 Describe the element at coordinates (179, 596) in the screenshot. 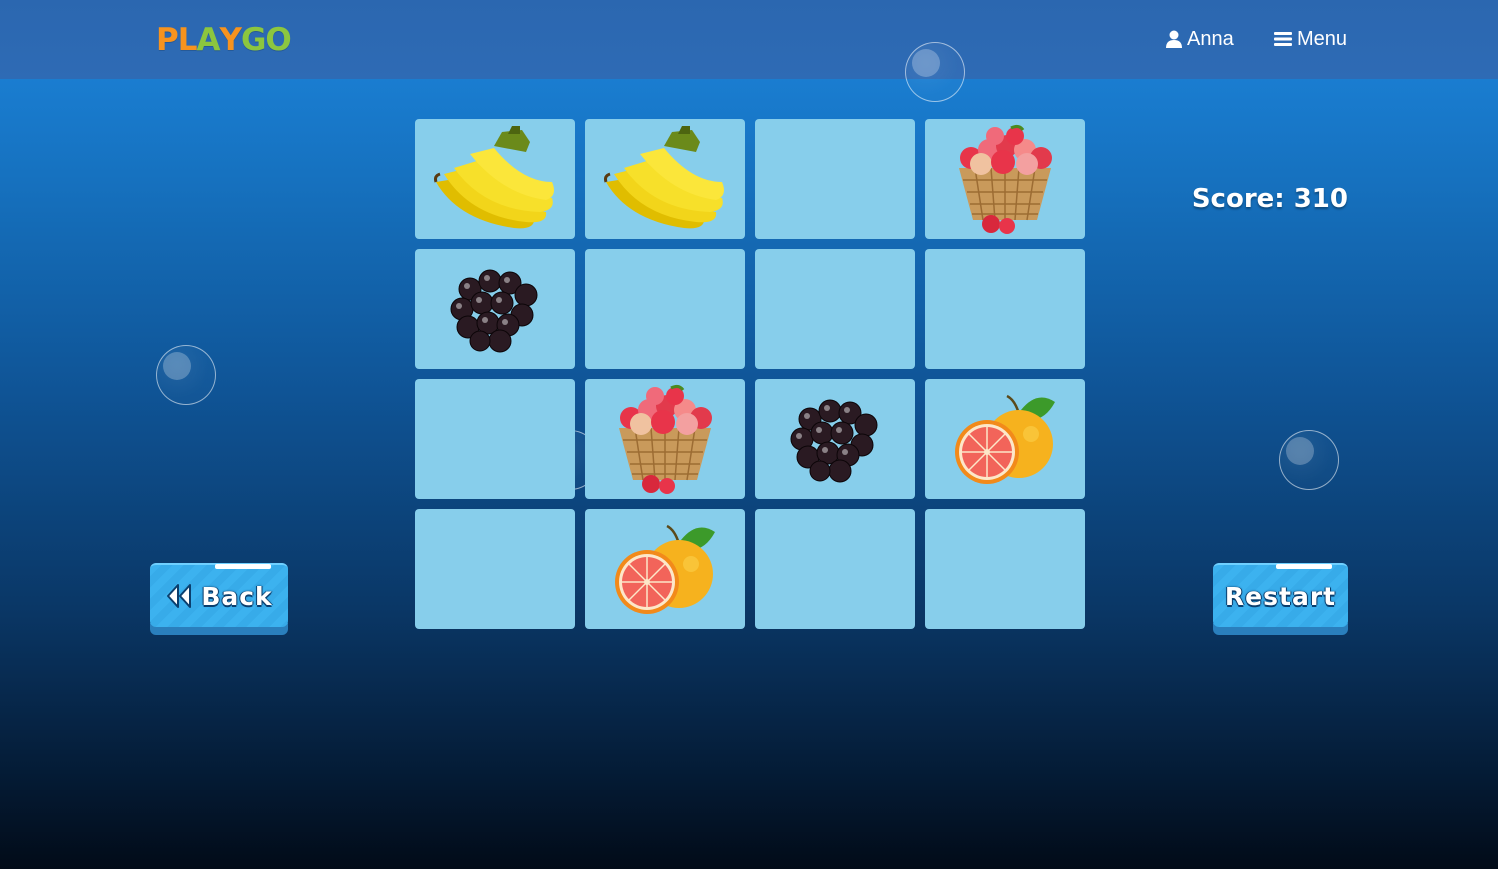

I see `double-chevron-left-icon` at that location.